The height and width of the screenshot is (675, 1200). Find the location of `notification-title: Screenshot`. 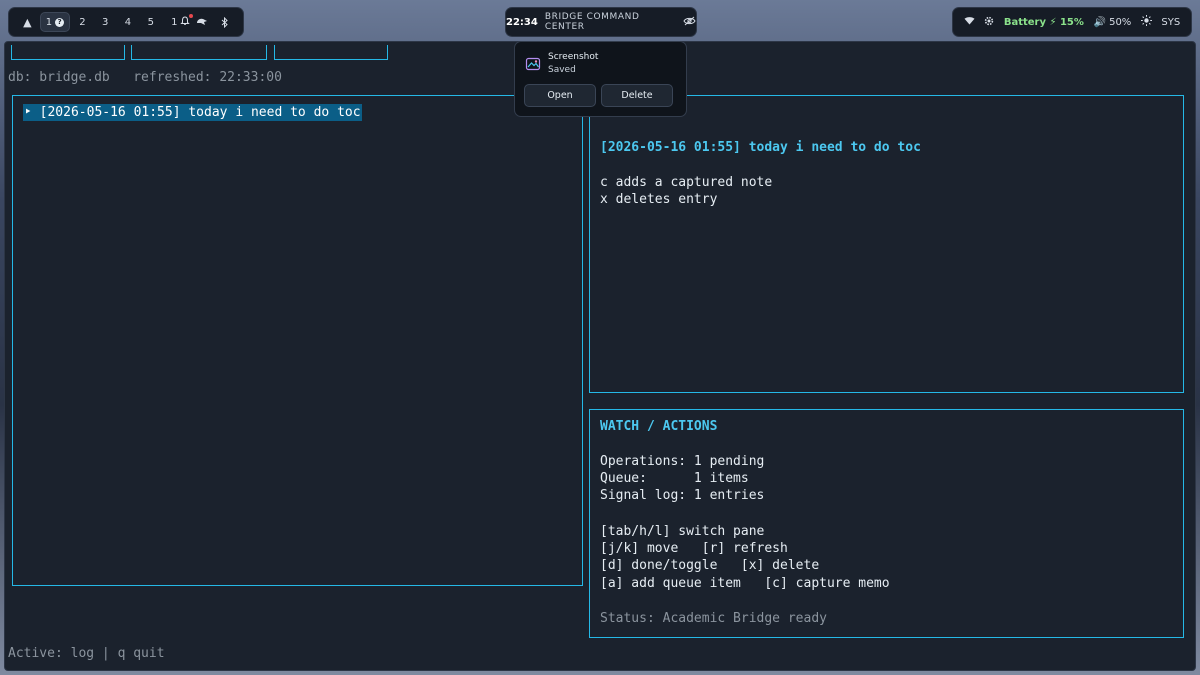

notification-title: Screenshot is located at coordinates (573, 57).